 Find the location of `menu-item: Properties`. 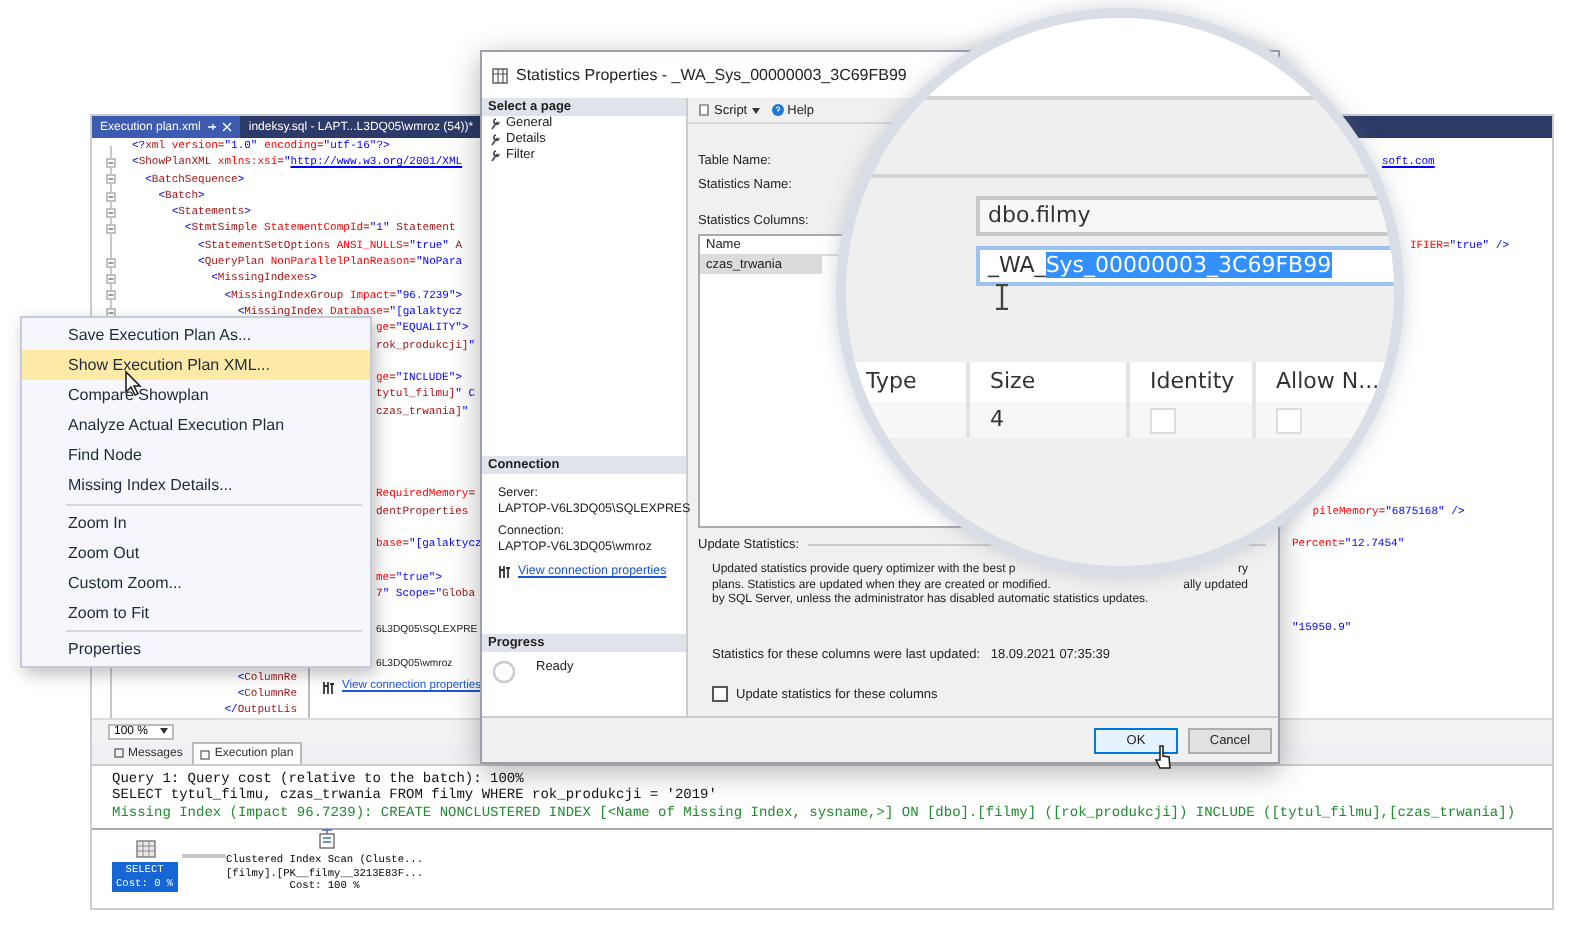

menu-item: Properties is located at coordinates (196, 649).